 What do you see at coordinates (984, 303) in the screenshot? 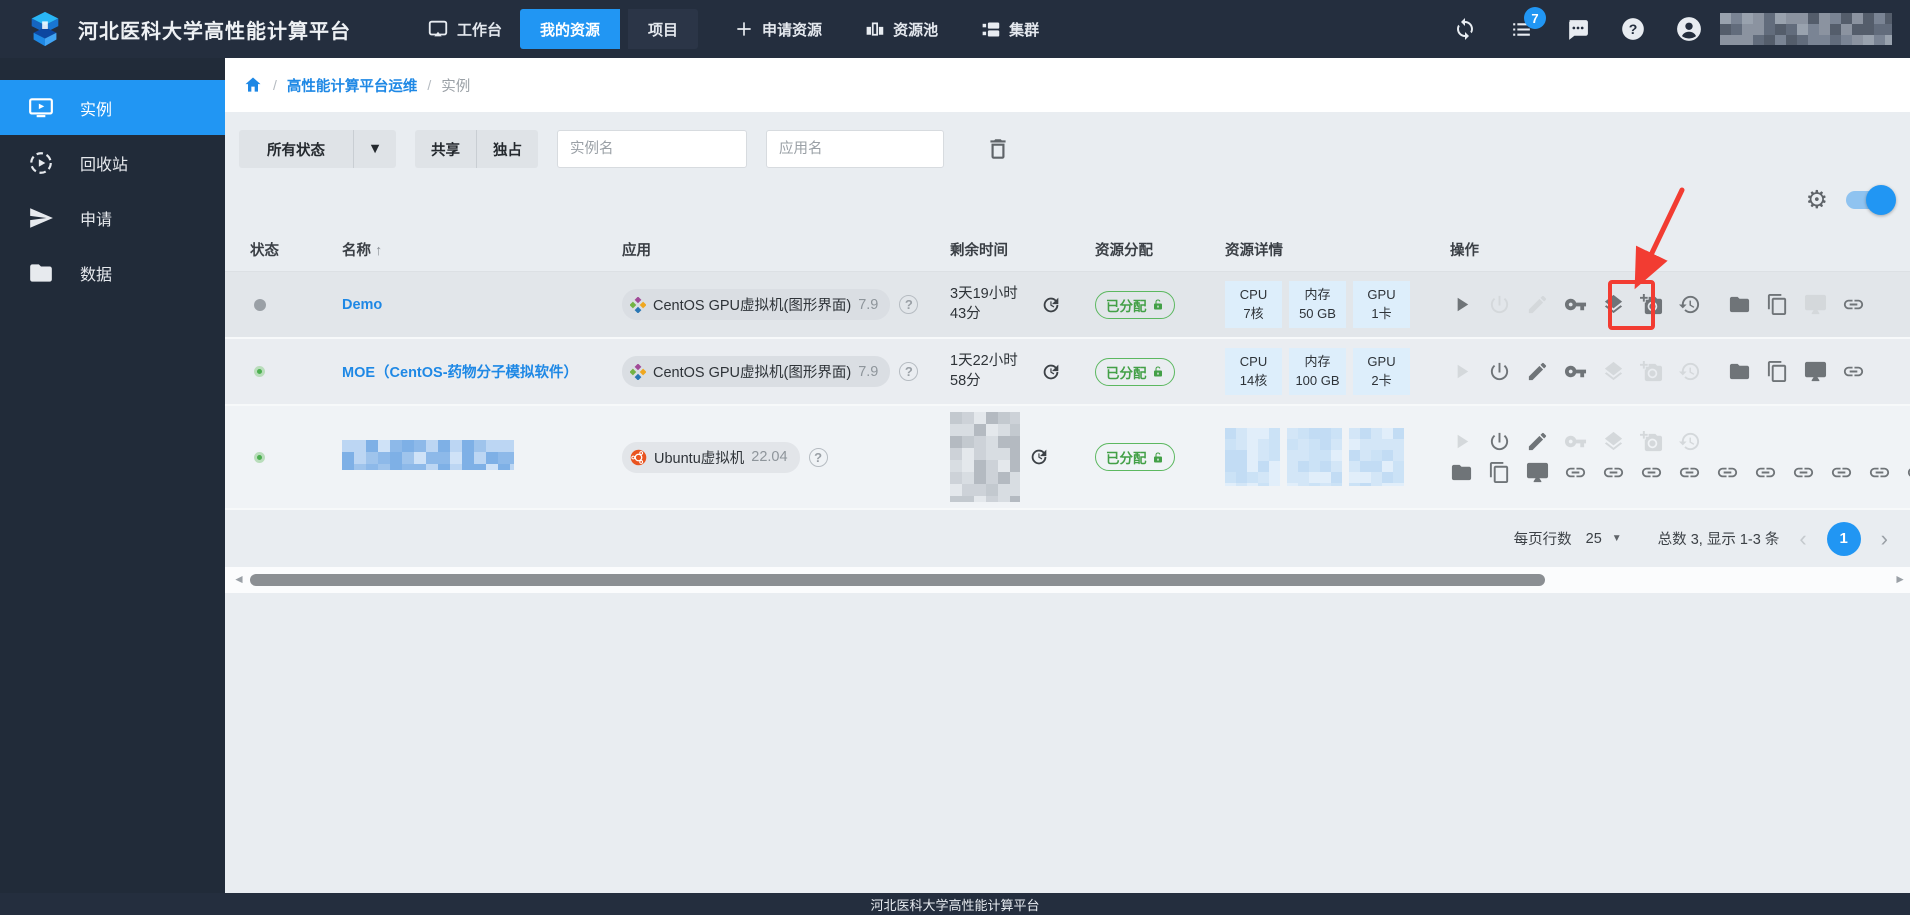
I see `remaining-time: 3天19小时43分` at bounding box center [984, 303].